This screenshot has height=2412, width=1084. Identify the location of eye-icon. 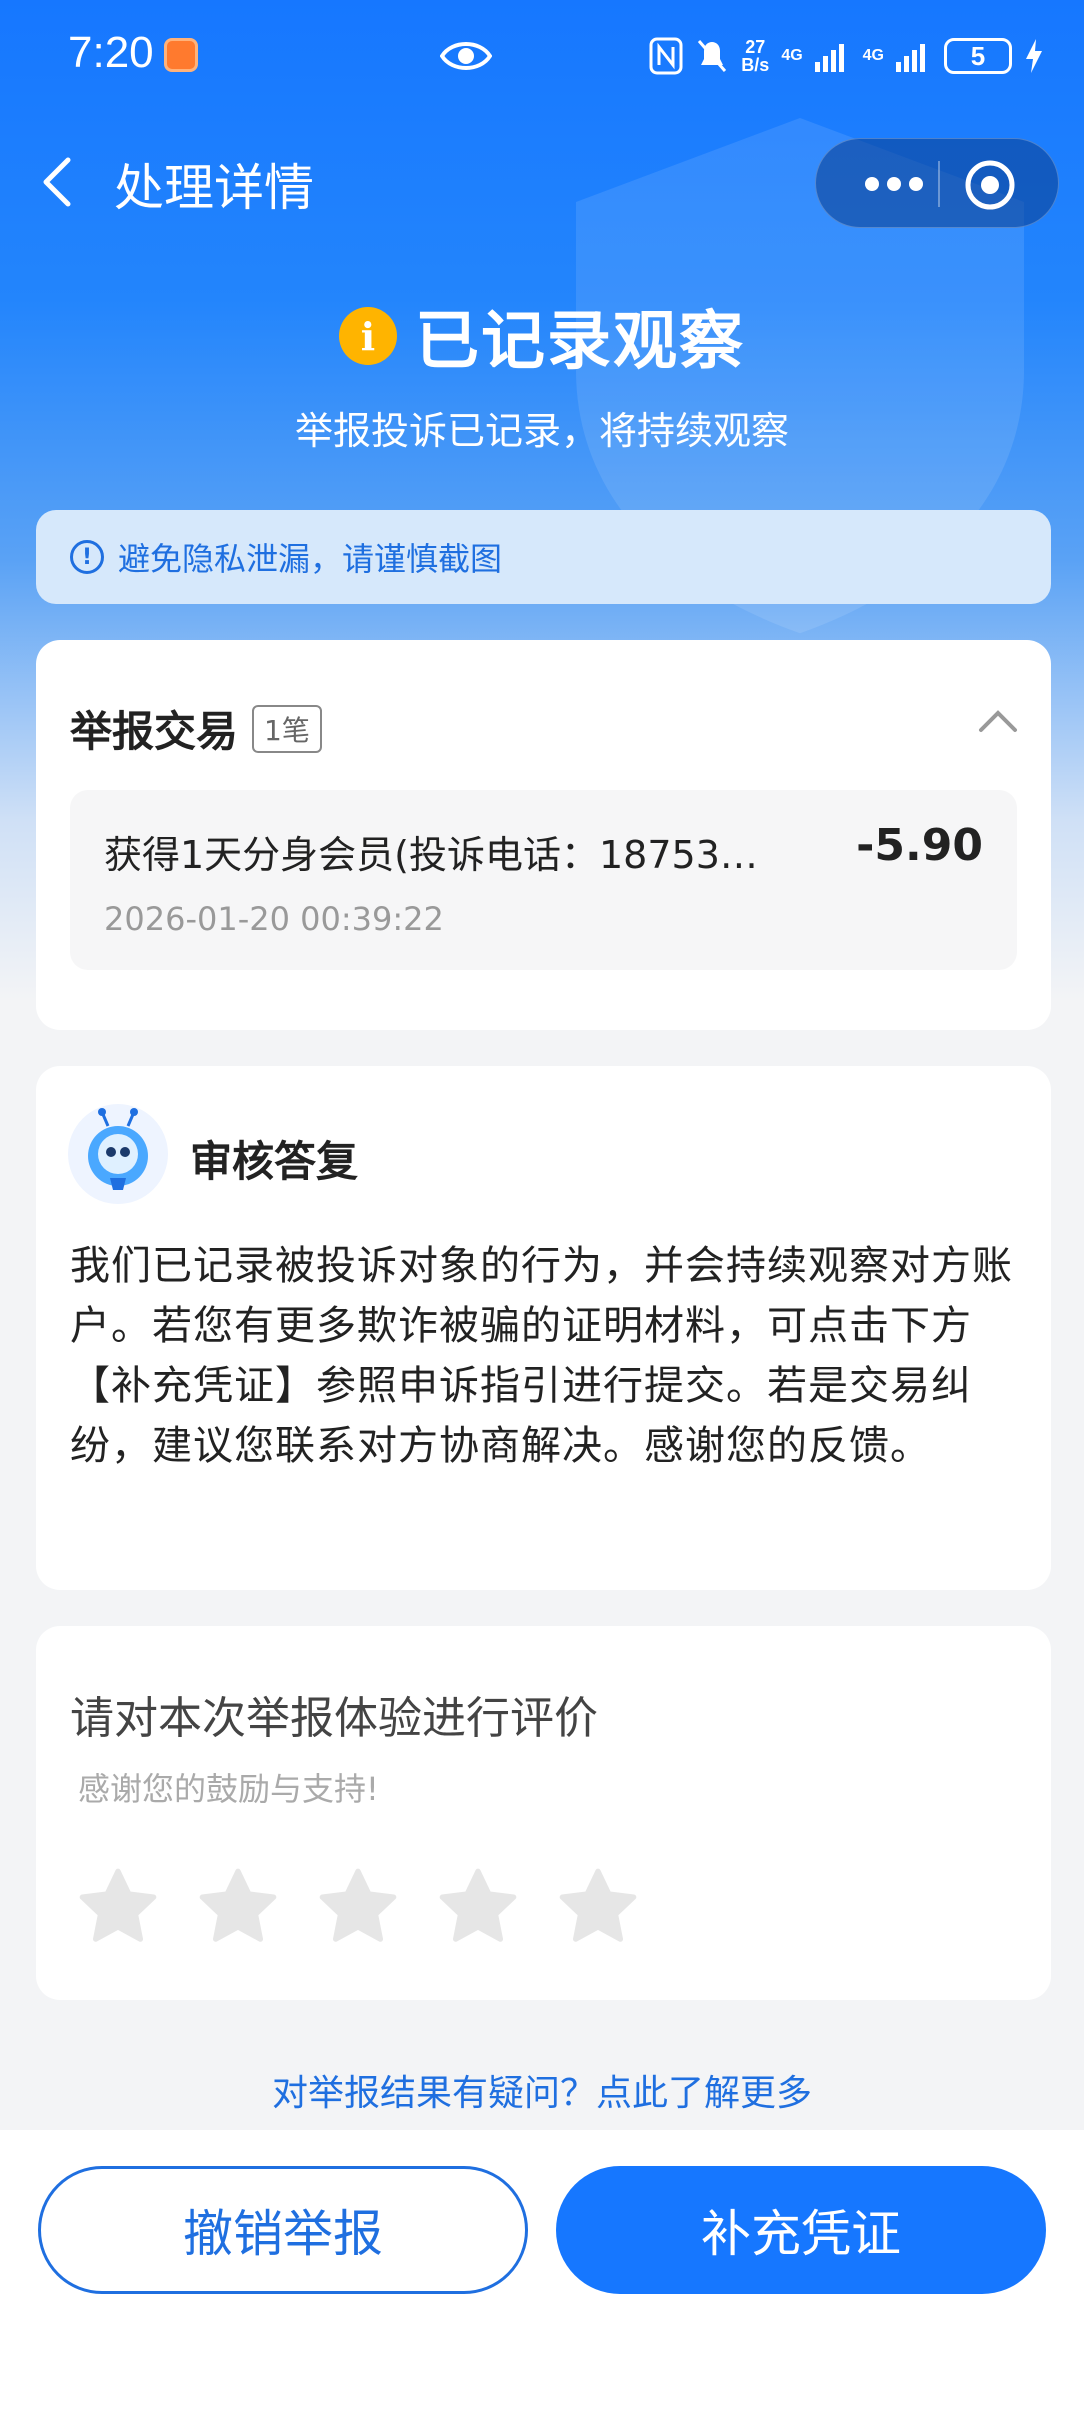
(466, 56).